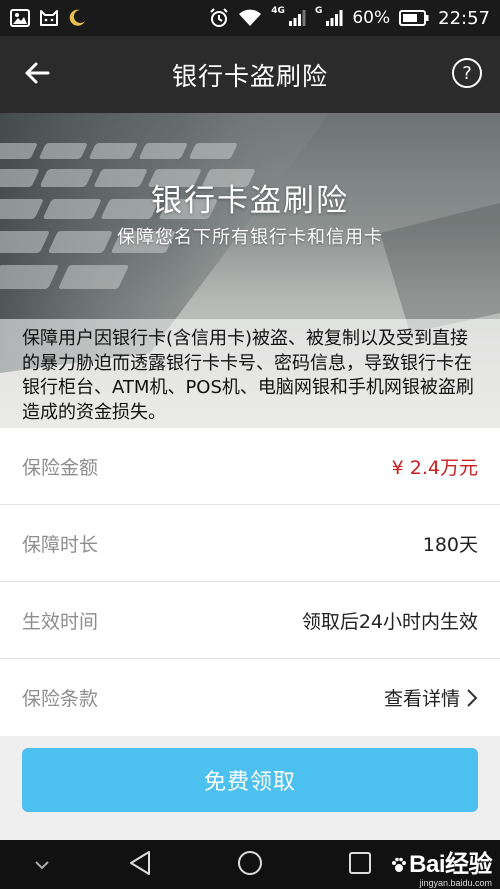 Image resolution: width=500 pixels, height=889 pixels. I want to click on view-details-link: 查看详情, so click(431, 697).